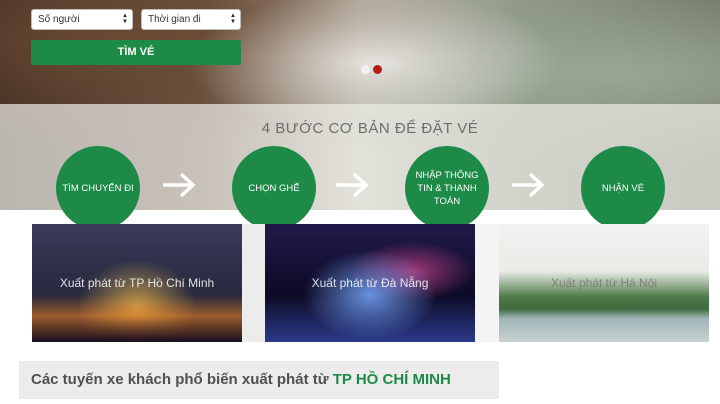 The image size is (720, 404). I want to click on step-enter-info-payment: NHẬP THÔNG TIN & THANH TOÁN, so click(447, 188).